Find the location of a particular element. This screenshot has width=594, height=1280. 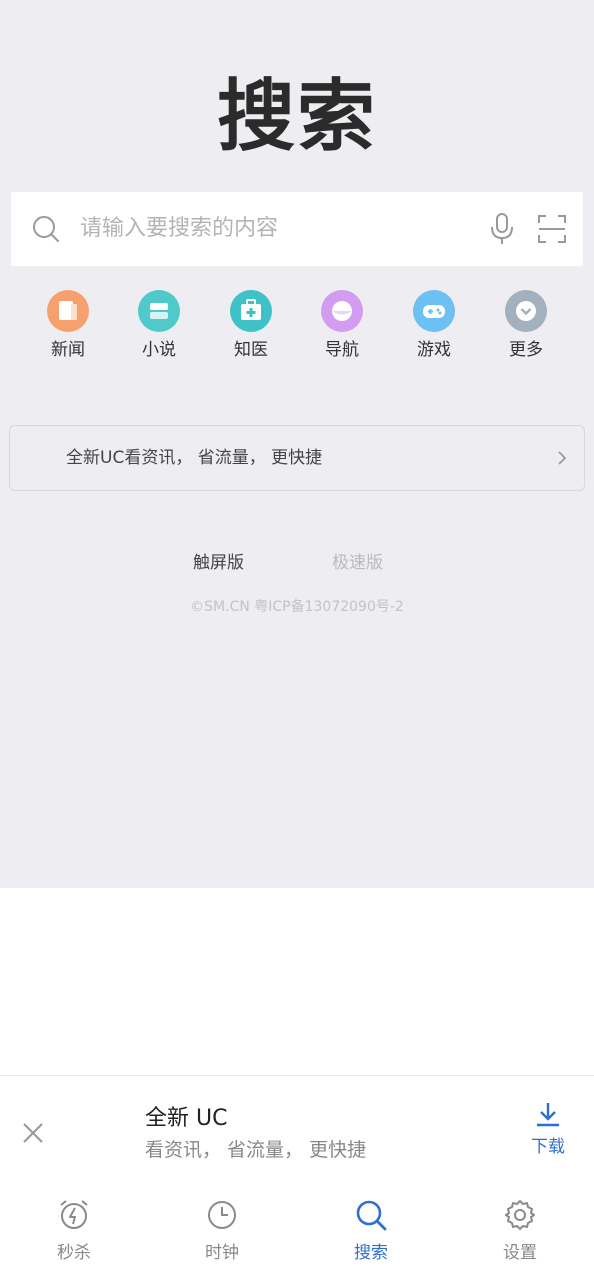

clock-icon is located at coordinates (222, 1215).